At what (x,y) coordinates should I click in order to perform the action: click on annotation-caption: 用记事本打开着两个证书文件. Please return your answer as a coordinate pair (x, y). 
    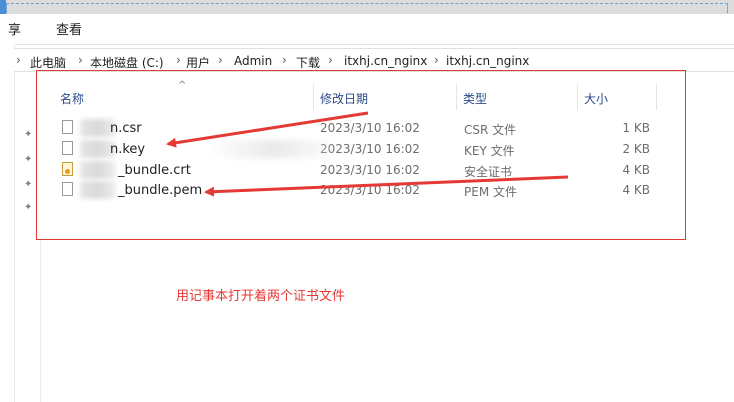
    Looking at the image, I should click on (261, 296).